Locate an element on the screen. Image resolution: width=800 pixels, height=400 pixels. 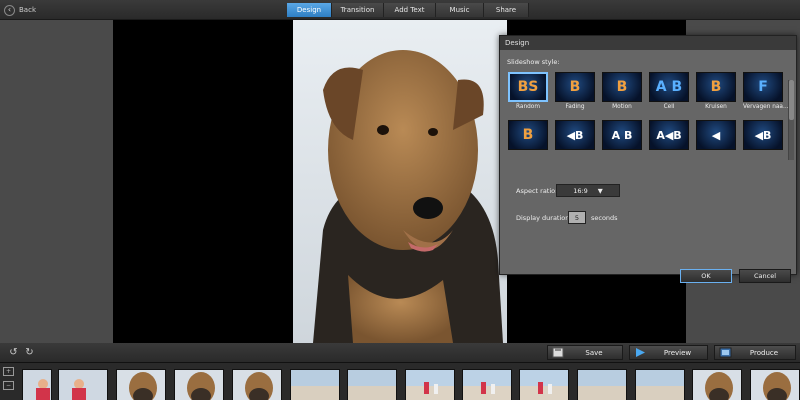
style-random: BS Random is located at coordinates (528, 91).